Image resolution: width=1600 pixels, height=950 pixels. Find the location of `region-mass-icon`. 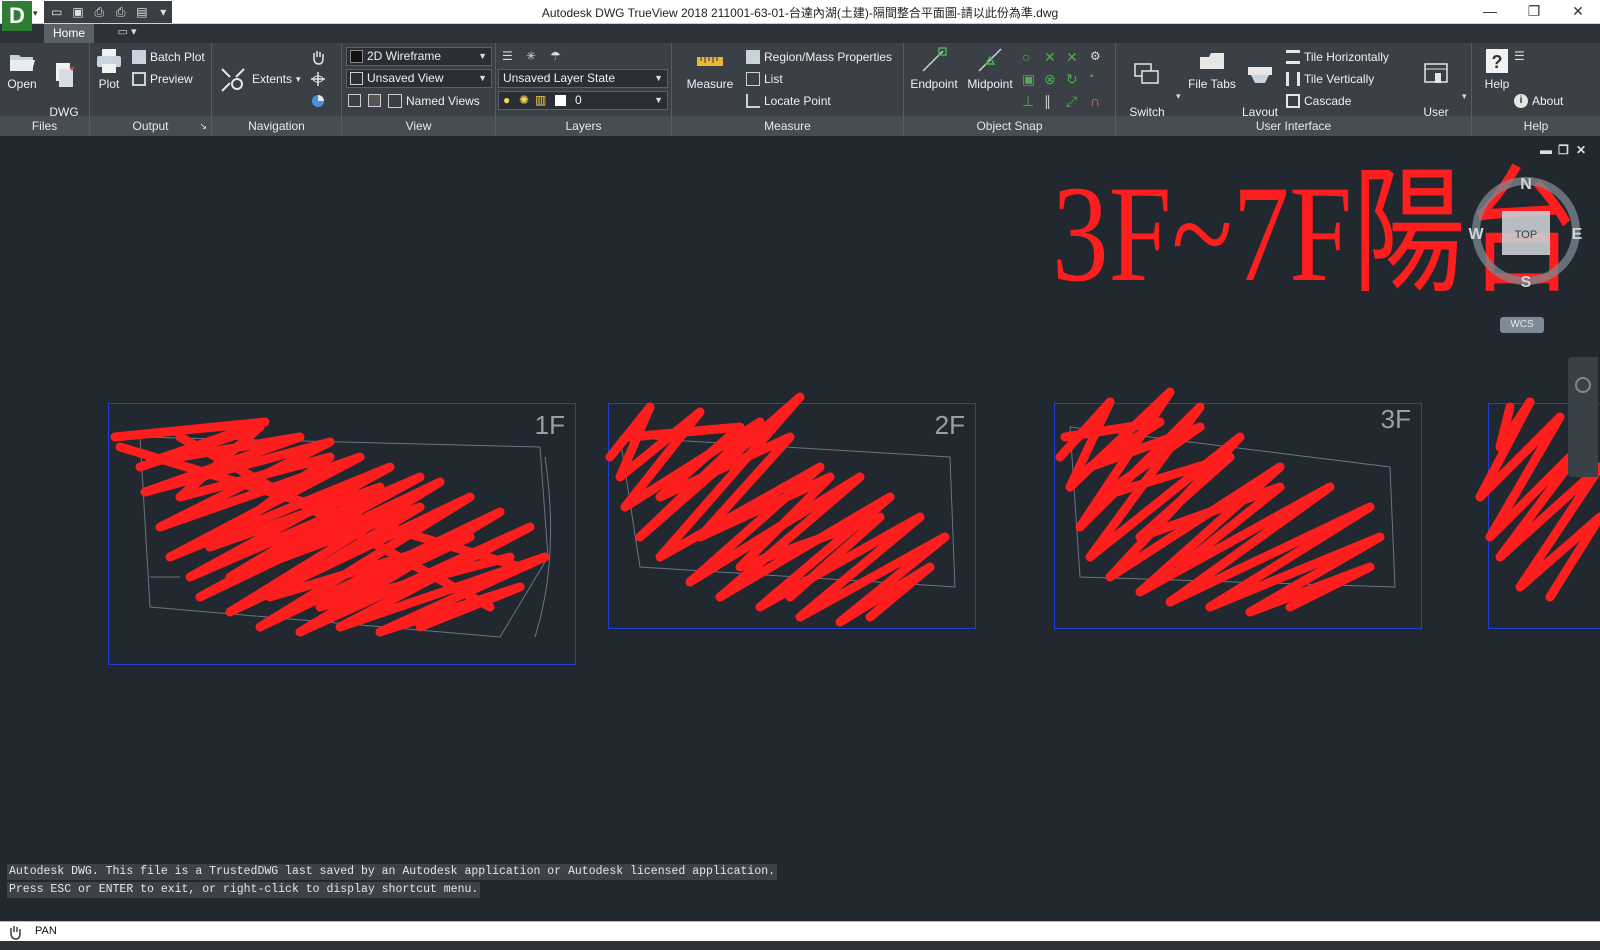

region-mass-icon is located at coordinates (753, 57).